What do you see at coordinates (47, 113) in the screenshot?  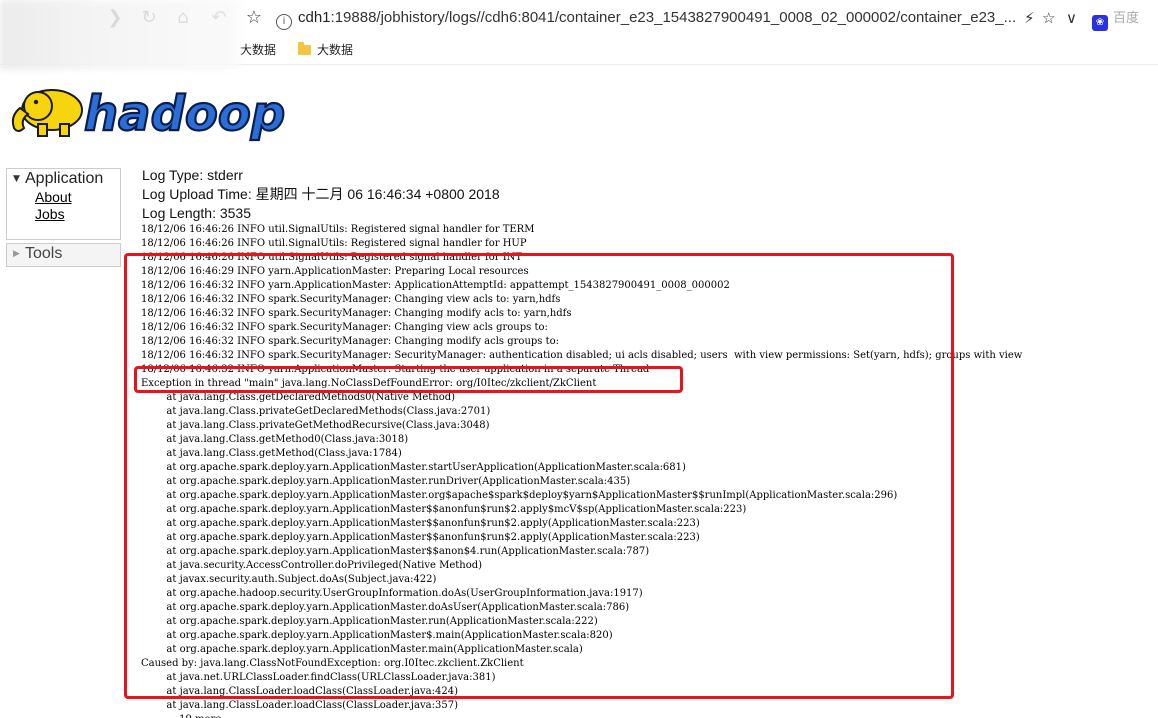 I see `elephant-icon` at bounding box center [47, 113].